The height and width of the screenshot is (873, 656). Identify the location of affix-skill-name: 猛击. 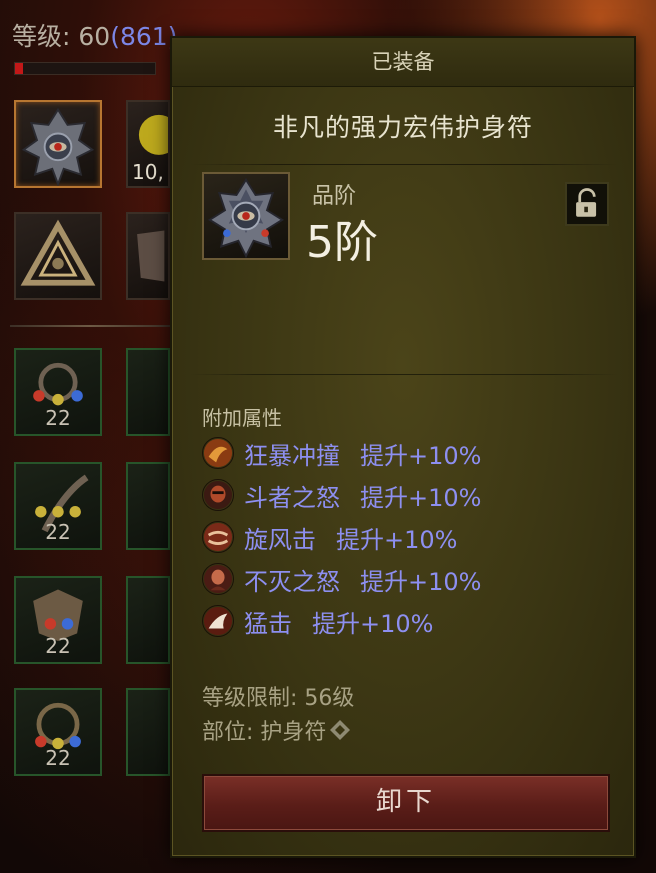
(268, 623).